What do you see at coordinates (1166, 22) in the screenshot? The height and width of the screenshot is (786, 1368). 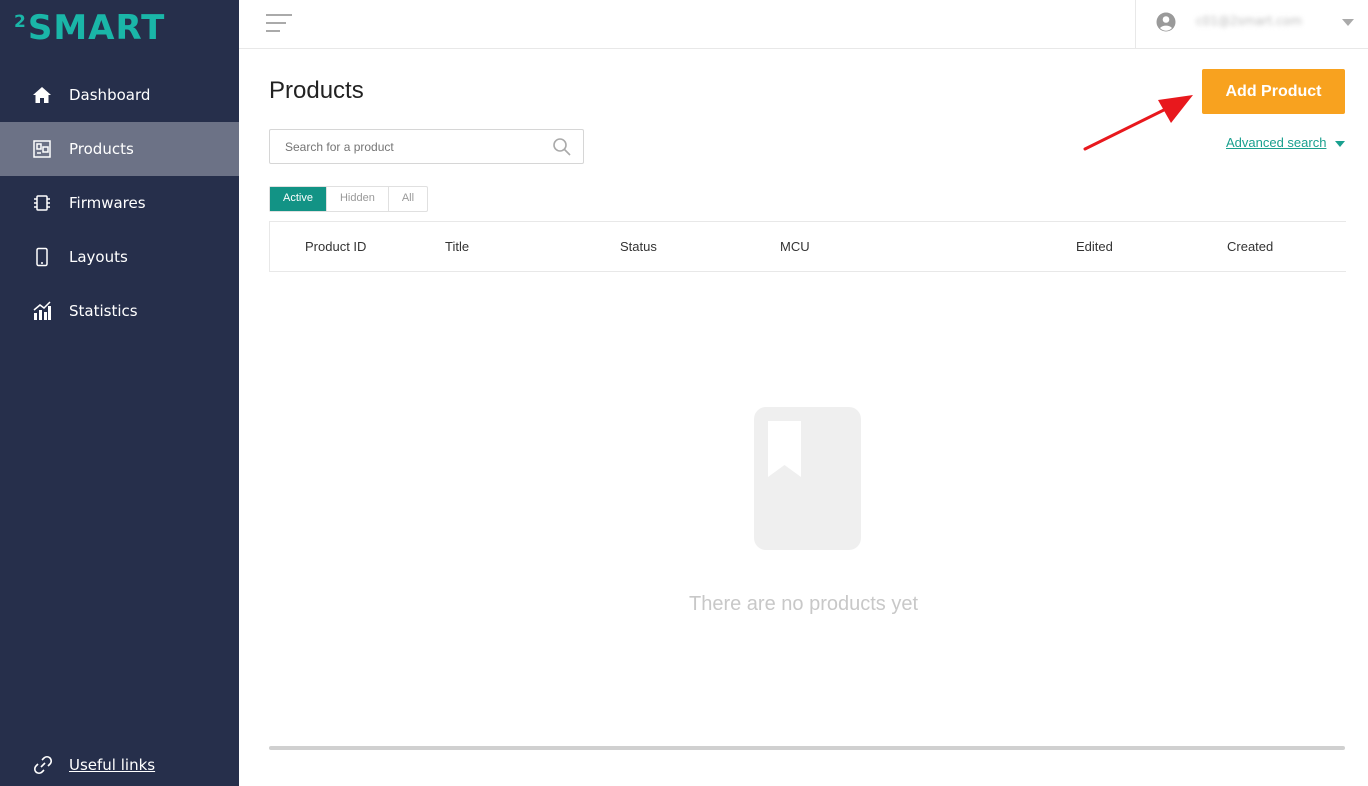 I see `user-avatar-icon` at bounding box center [1166, 22].